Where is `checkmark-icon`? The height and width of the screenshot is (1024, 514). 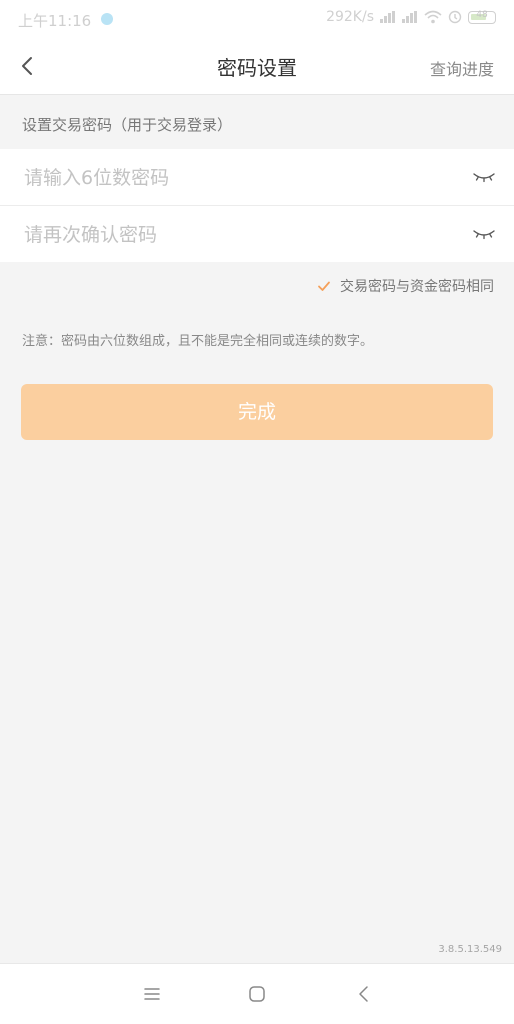 checkmark-icon is located at coordinates (324, 286).